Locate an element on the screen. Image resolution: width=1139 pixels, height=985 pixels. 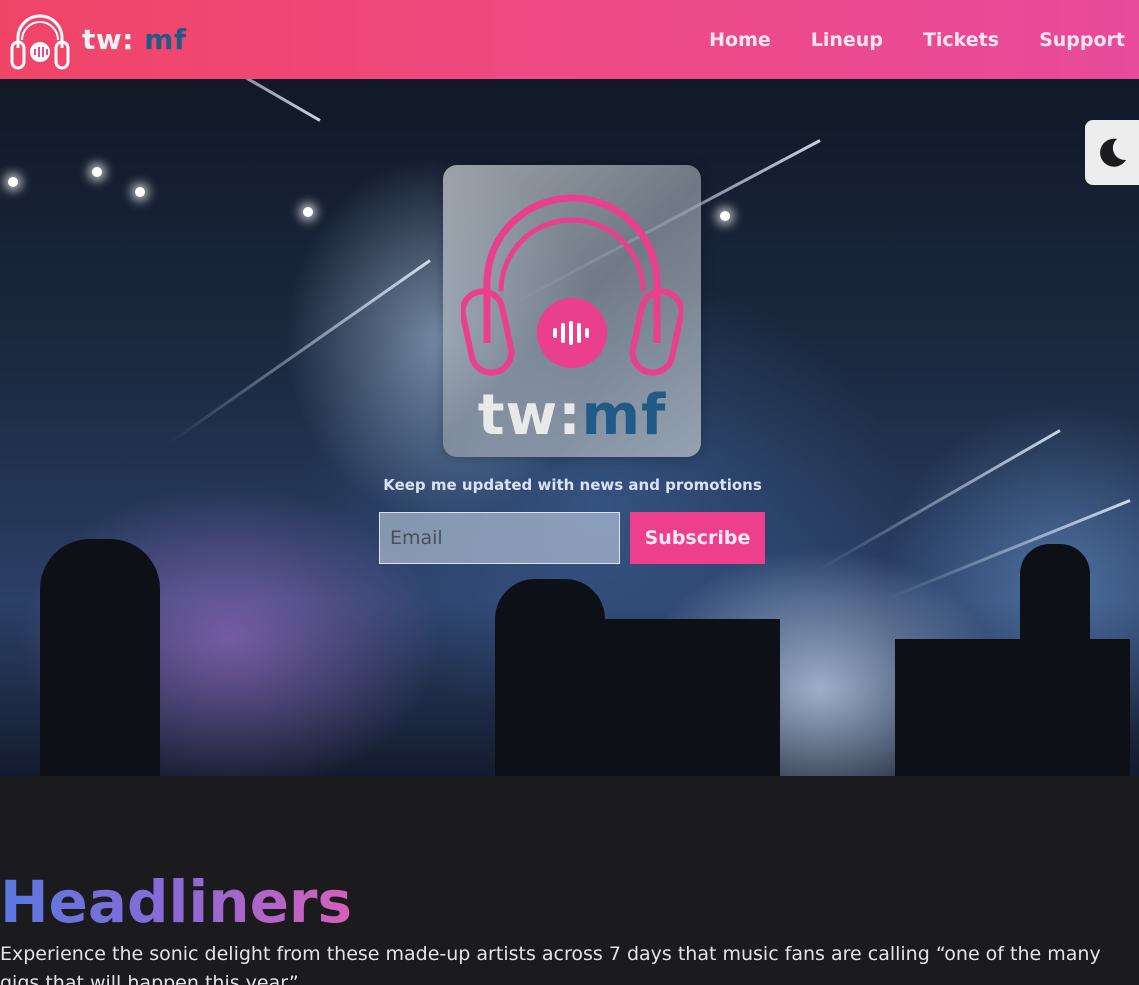
nav-link-support: Support is located at coordinates (1082, 40).